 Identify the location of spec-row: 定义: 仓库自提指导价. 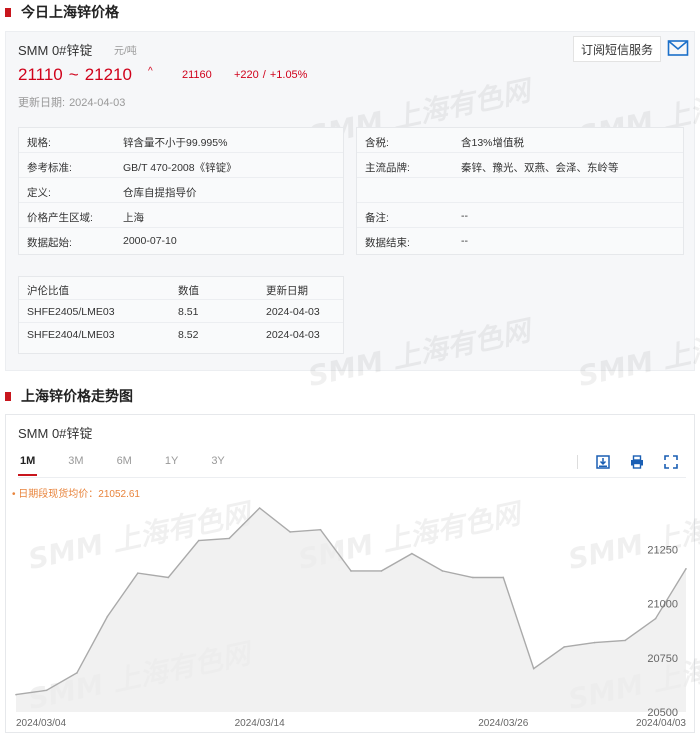
(181, 190).